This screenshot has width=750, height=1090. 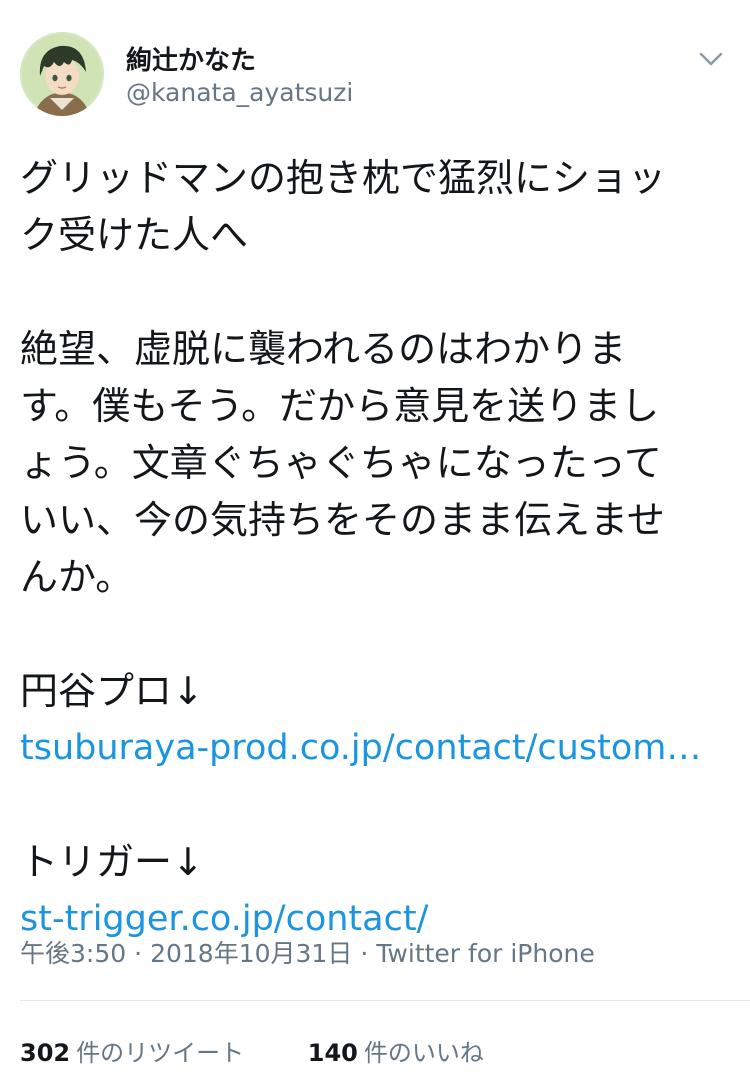 What do you see at coordinates (45, 1053) in the screenshot?
I see `retweets-count: 302` at bounding box center [45, 1053].